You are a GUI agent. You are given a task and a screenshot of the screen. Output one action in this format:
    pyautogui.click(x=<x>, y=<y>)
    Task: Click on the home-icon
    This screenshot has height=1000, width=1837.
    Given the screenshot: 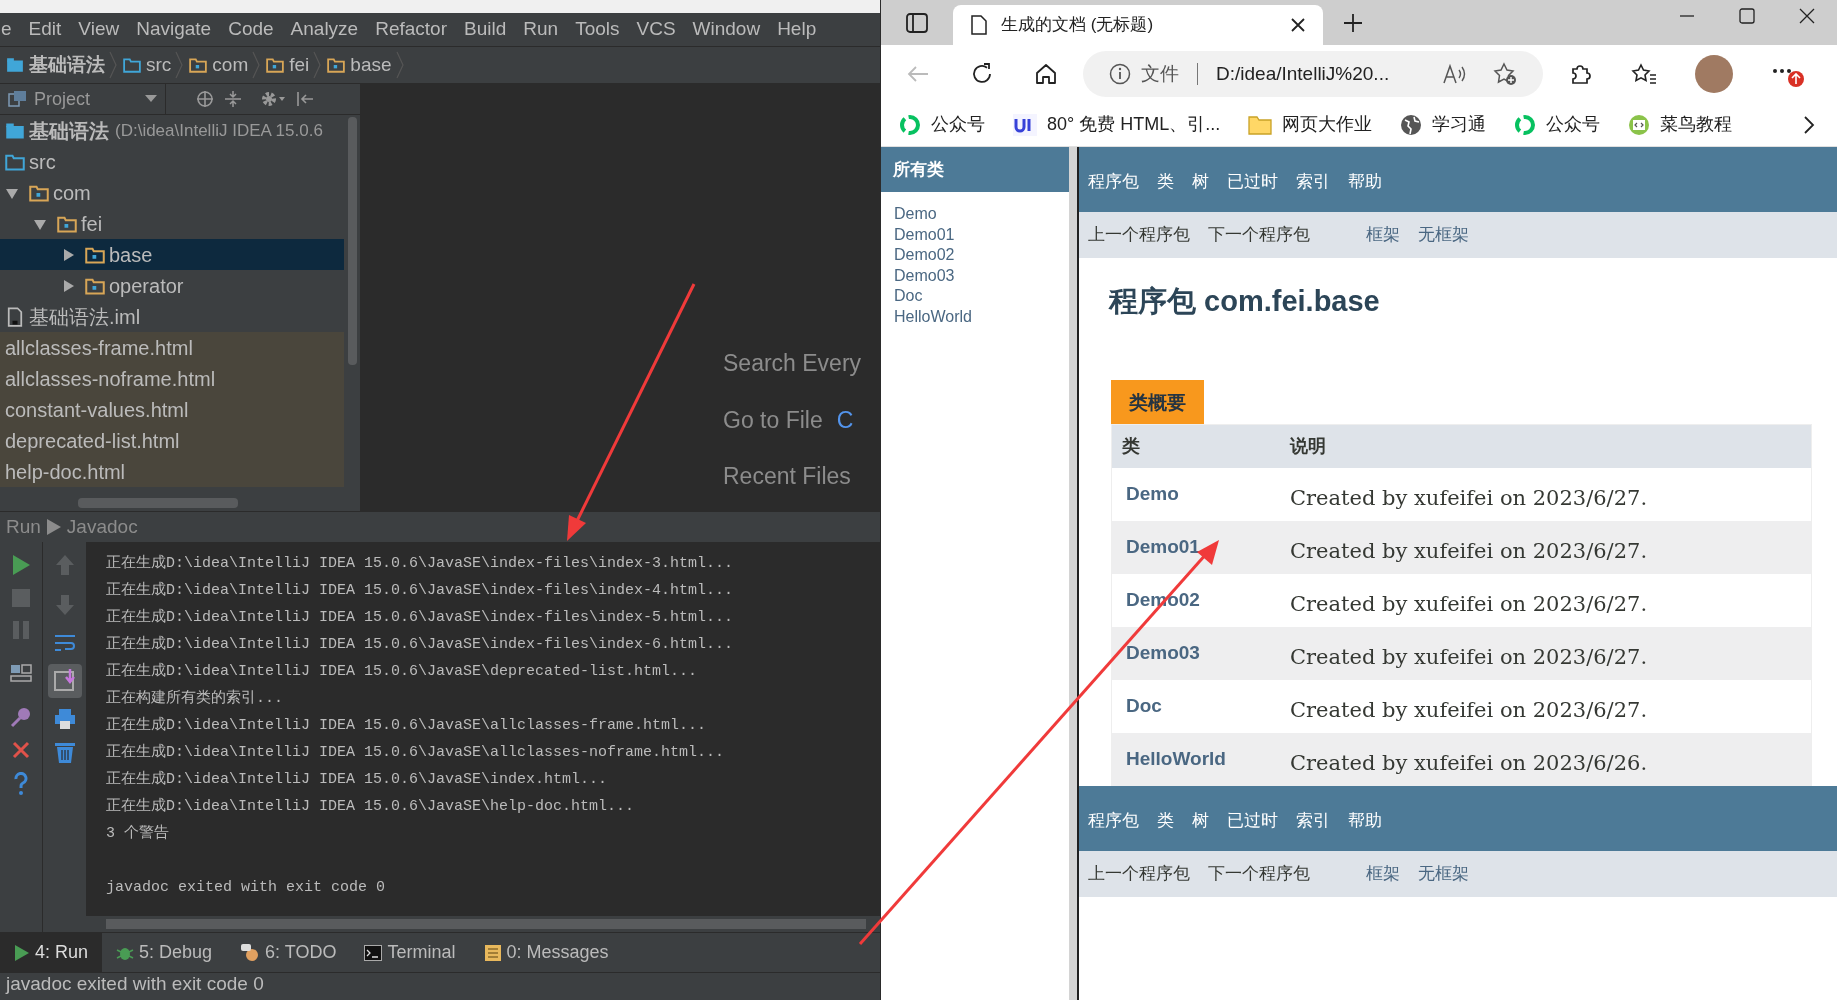 What is the action you would take?
    pyautogui.click(x=1046, y=74)
    